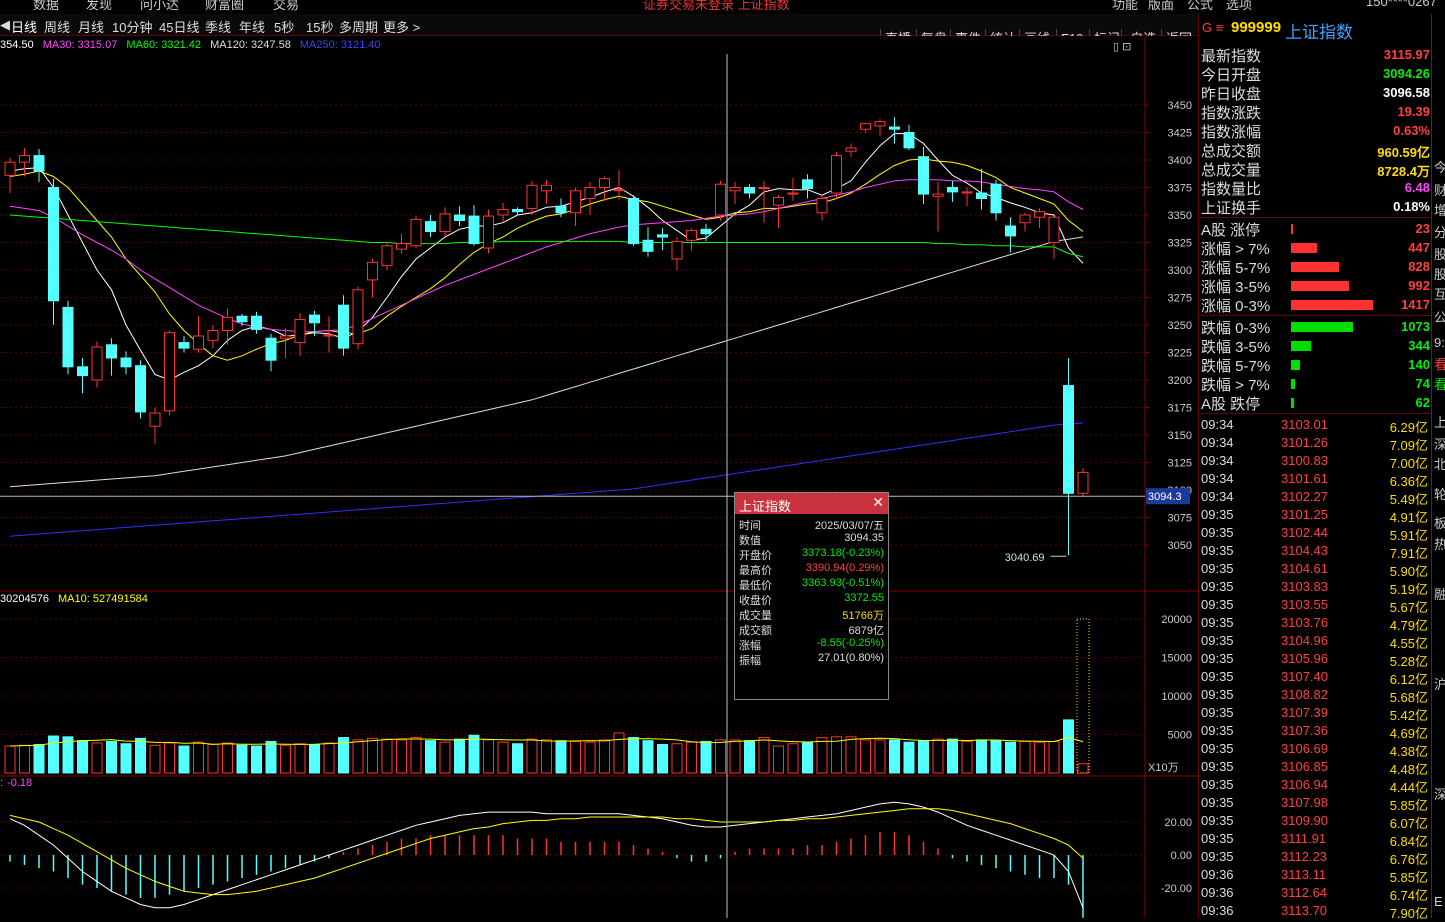  I want to click on edge-tab-label: 上, so click(1439, 421).